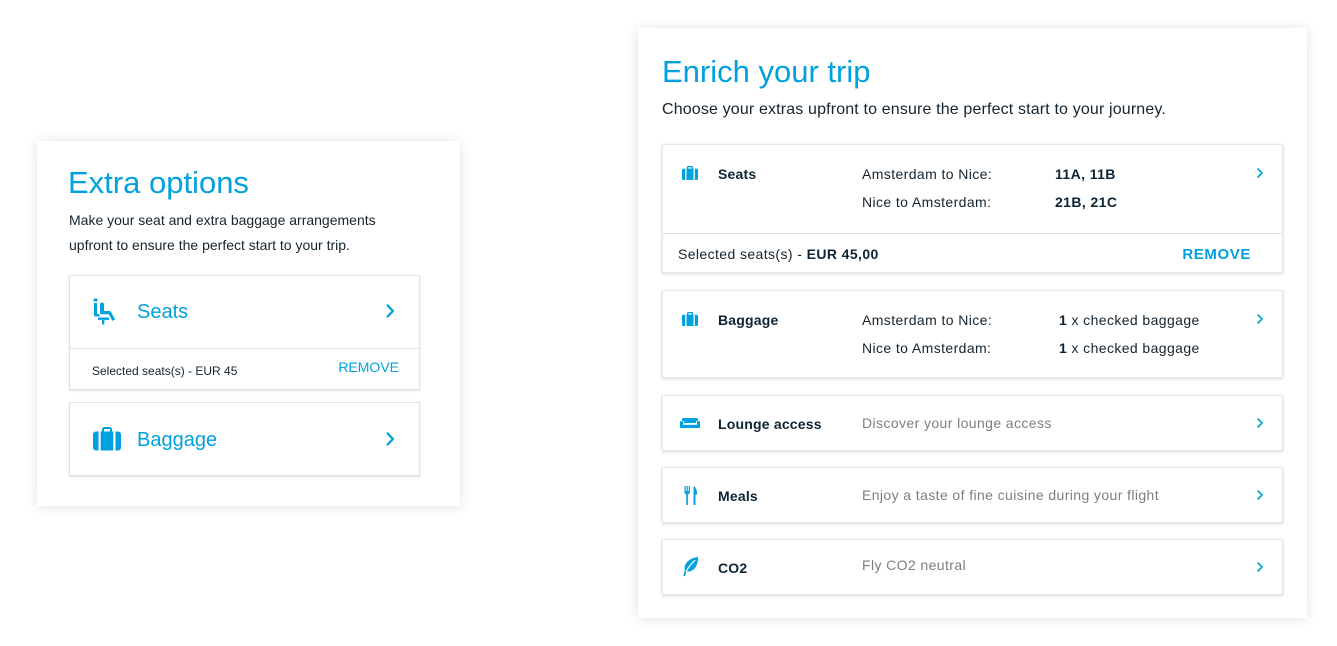 The width and height of the screenshot is (1337, 646). What do you see at coordinates (738, 496) in the screenshot?
I see `meals-label: Meals` at bounding box center [738, 496].